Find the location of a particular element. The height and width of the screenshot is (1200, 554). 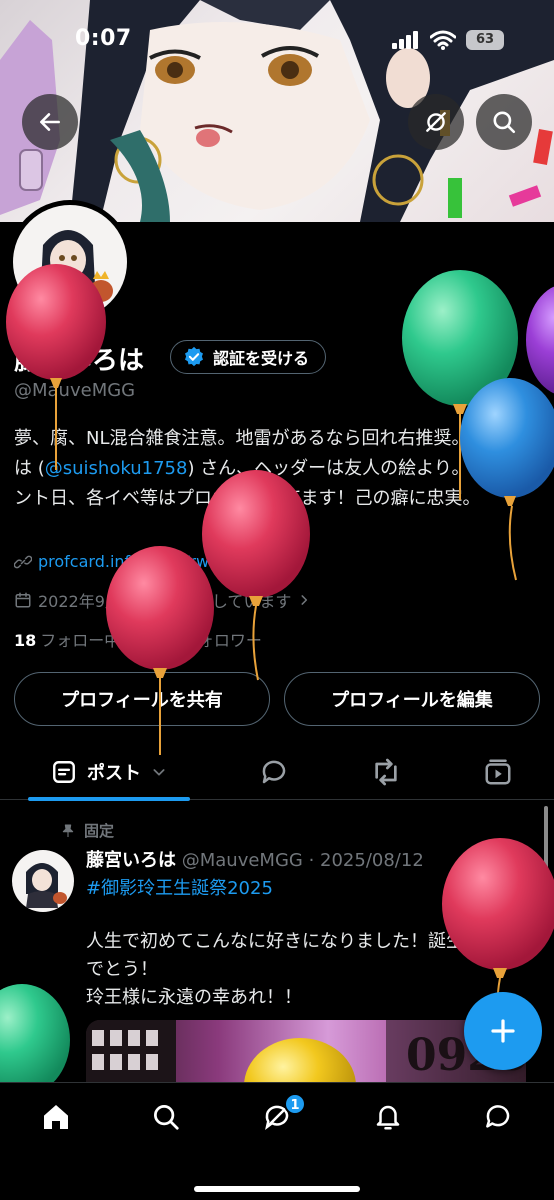

arrow-left-icon is located at coordinates (50, 122).